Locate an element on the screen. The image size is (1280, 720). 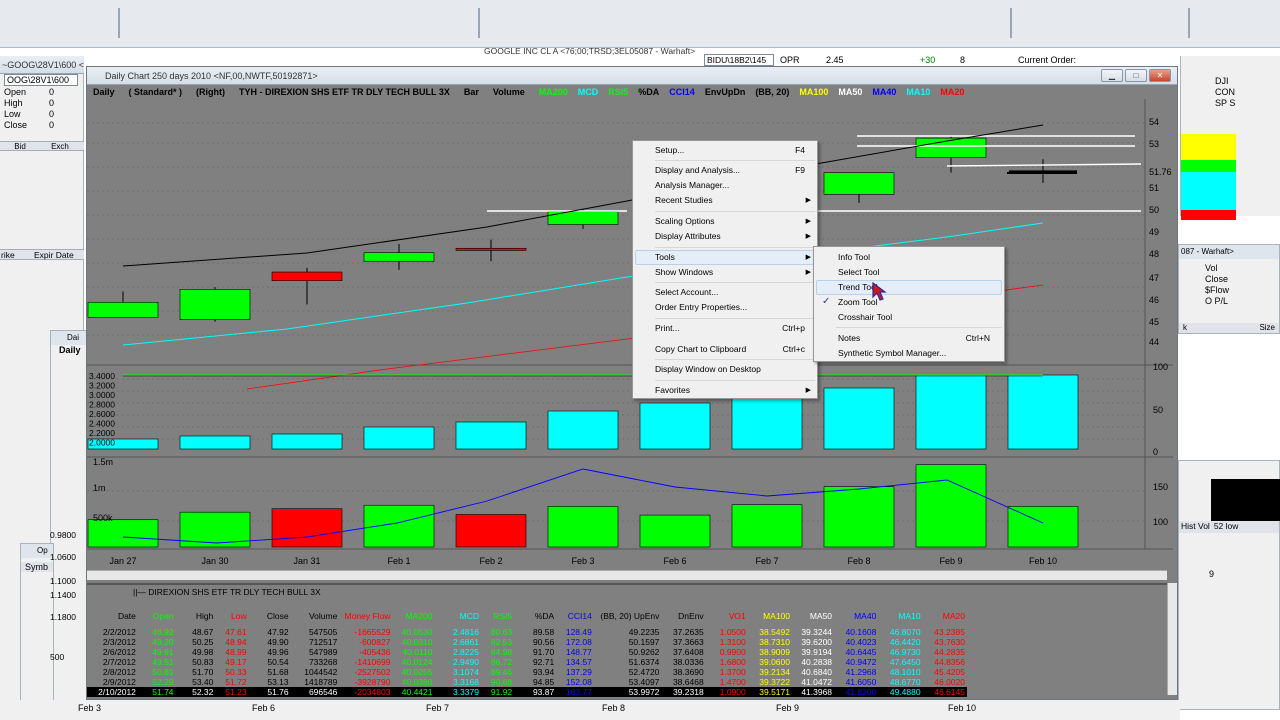
menu-item: Display Attributes ▶ is located at coordinates (725, 237).